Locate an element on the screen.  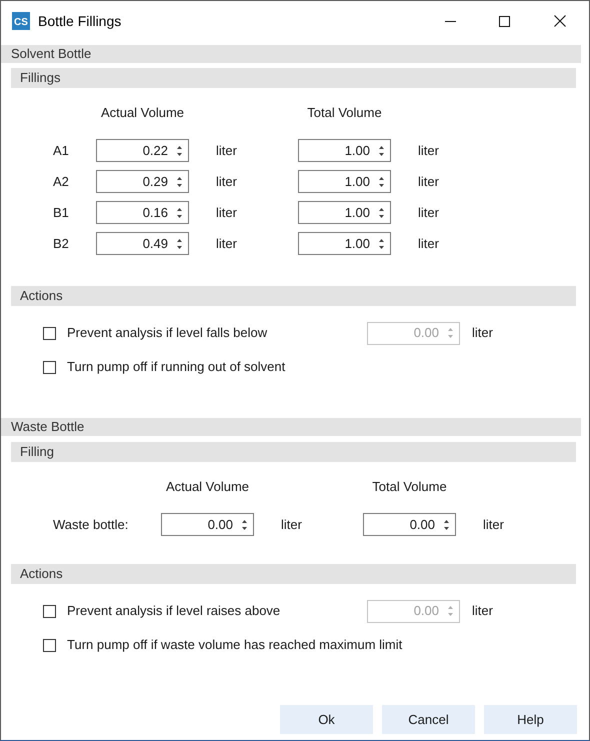
dialog-button: Ok is located at coordinates (326, 719).